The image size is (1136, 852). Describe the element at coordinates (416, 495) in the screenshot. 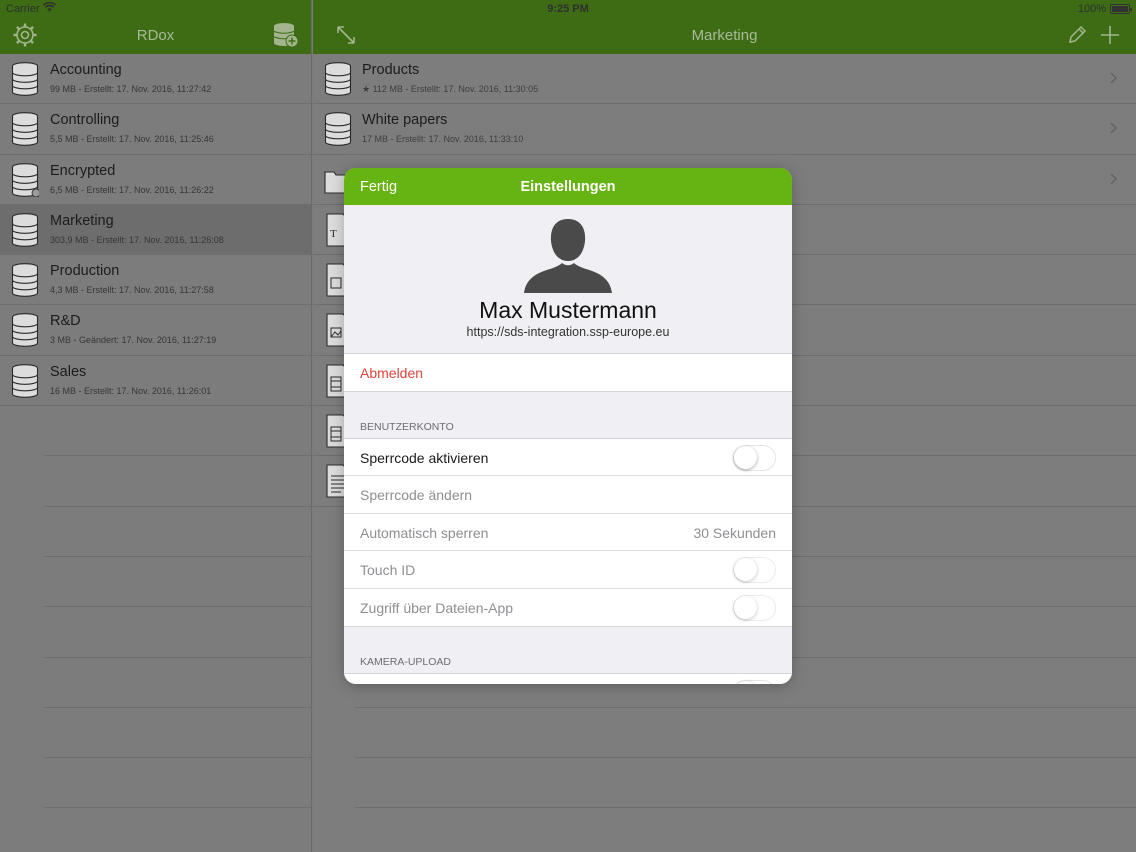

I see `passcode-change-label: Sperrcode ändern` at that location.